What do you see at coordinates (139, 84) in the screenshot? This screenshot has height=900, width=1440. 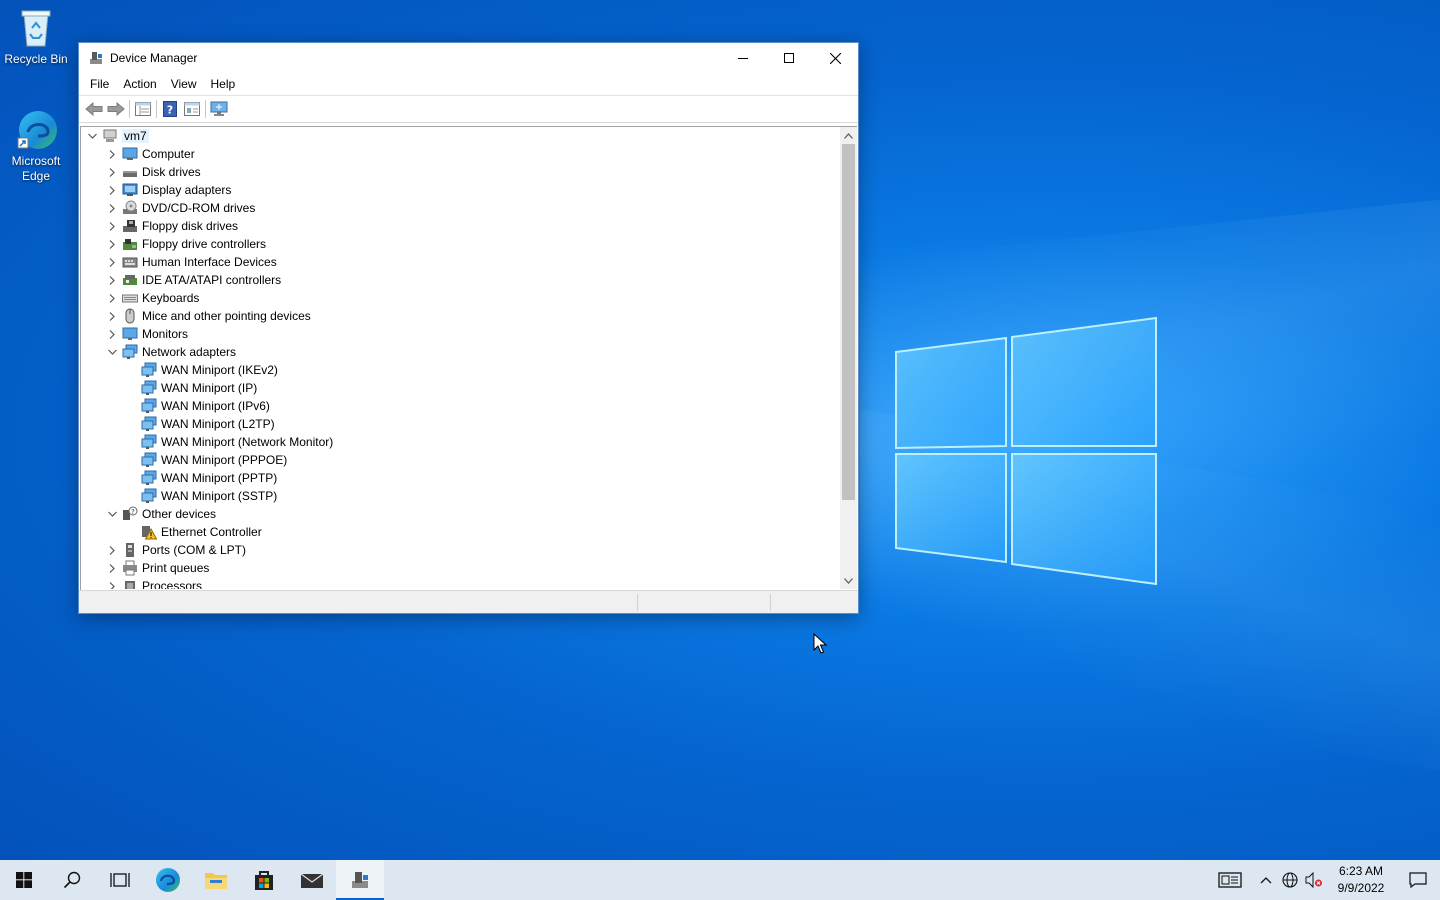 I see `menu-action: Action` at bounding box center [139, 84].